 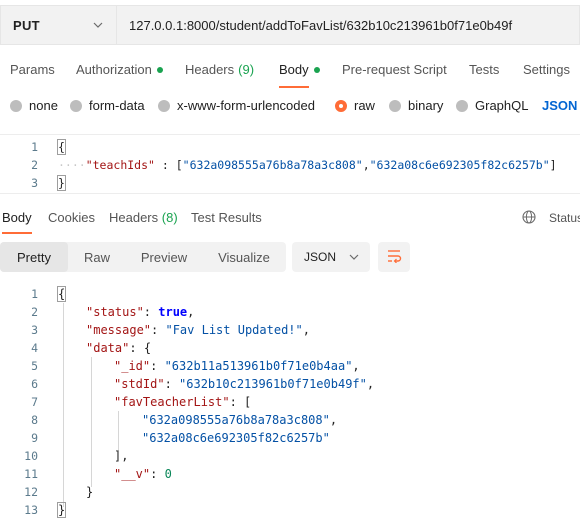 I want to click on resp-tab-body: Body, so click(x=17, y=217).